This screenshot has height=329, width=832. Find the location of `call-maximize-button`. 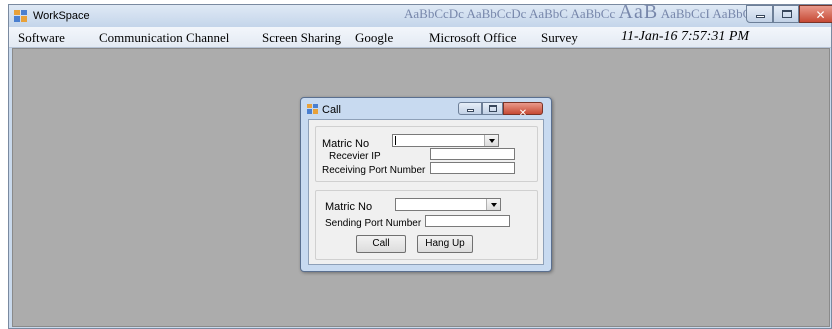

call-maximize-button is located at coordinates (492, 108).